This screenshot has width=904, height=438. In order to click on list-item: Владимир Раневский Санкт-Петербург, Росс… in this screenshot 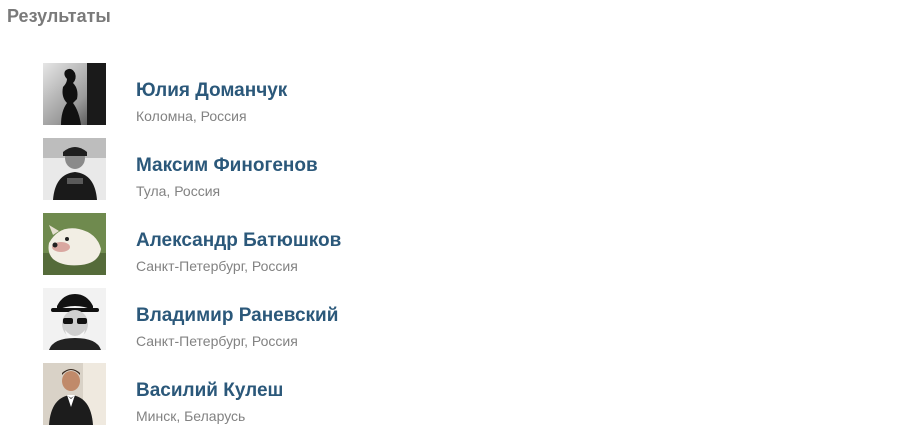, I will do `click(453, 319)`.